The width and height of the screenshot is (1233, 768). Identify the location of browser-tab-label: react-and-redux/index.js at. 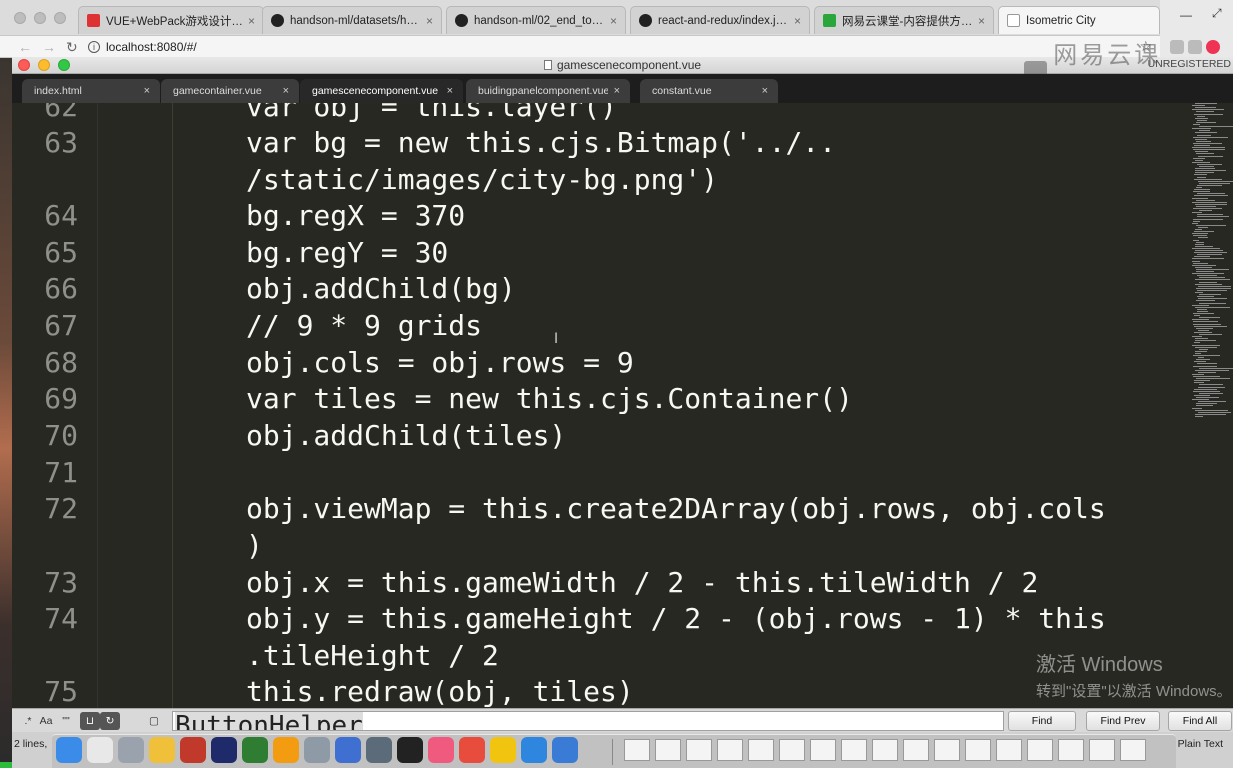
(724, 20).